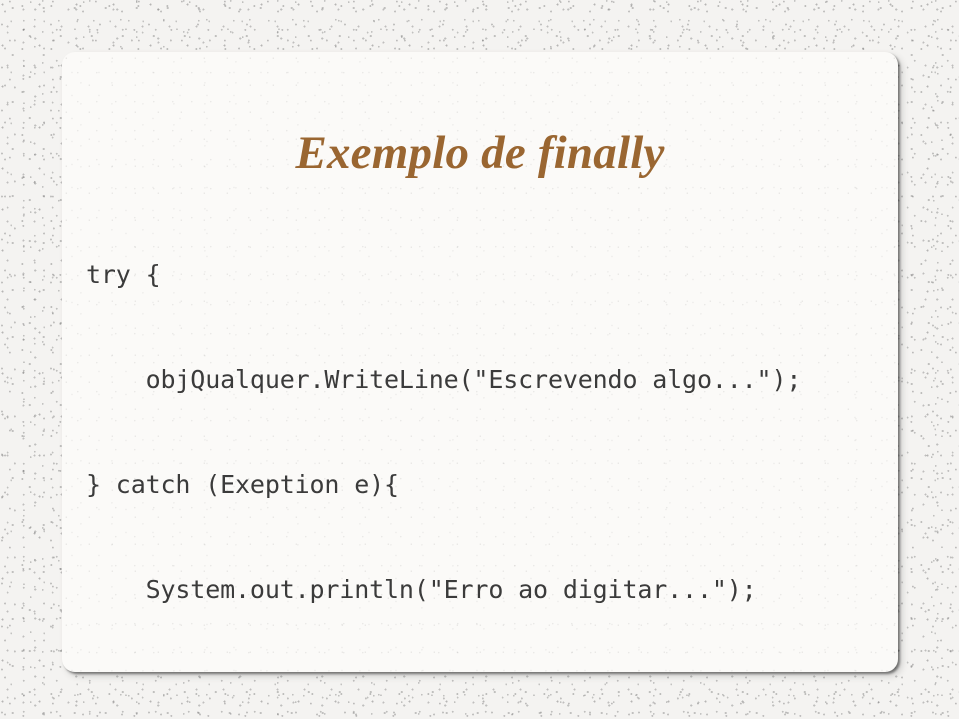 The height and width of the screenshot is (719, 959). What do you see at coordinates (123, 274) in the screenshot?
I see `code-line: try {` at bounding box center [123, 274].